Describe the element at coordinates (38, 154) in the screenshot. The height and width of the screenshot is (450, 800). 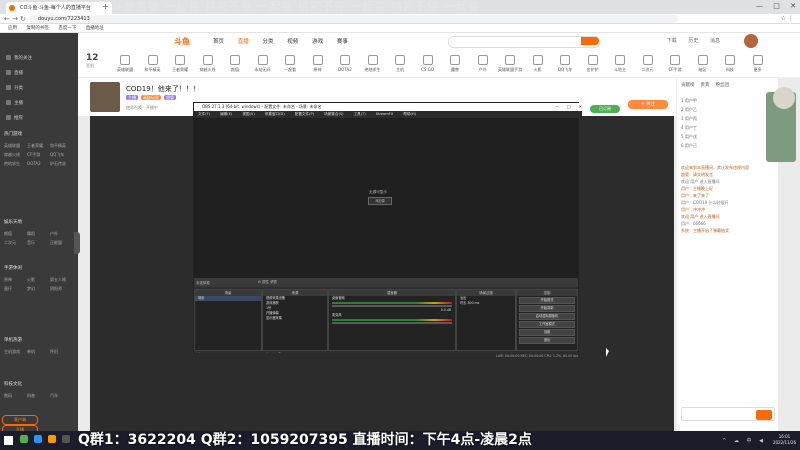
I see `sidebar-link: CF手游` at that location.